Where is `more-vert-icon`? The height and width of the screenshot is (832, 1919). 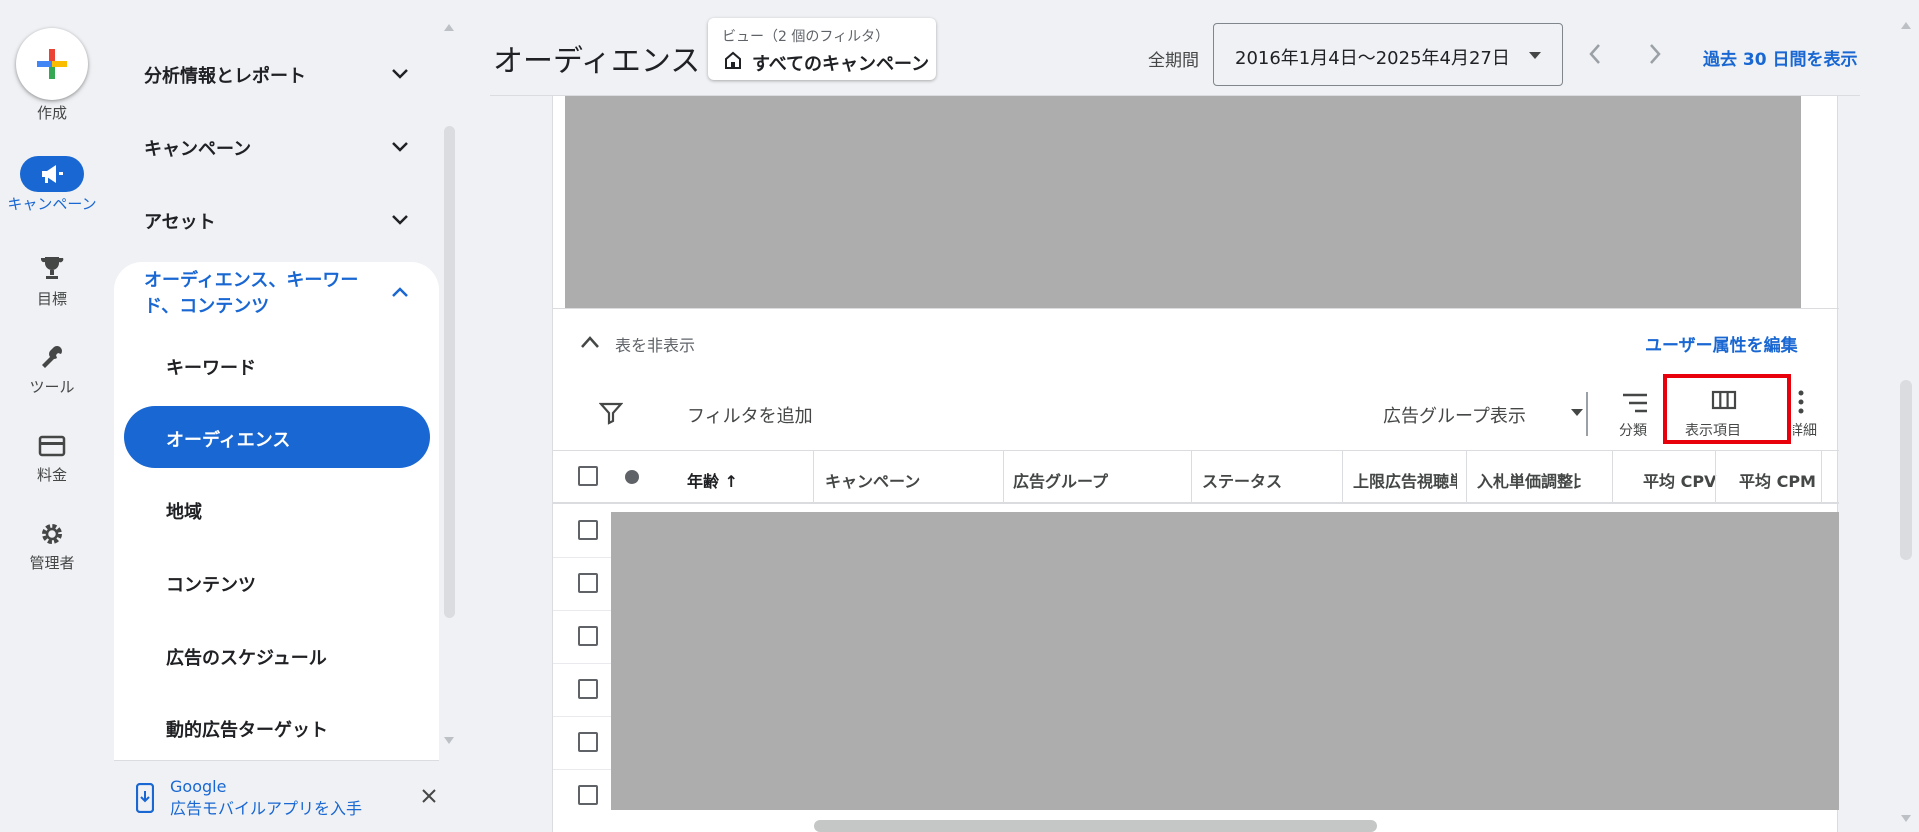 more-vert-icon is located at coordinates (1801, 402).